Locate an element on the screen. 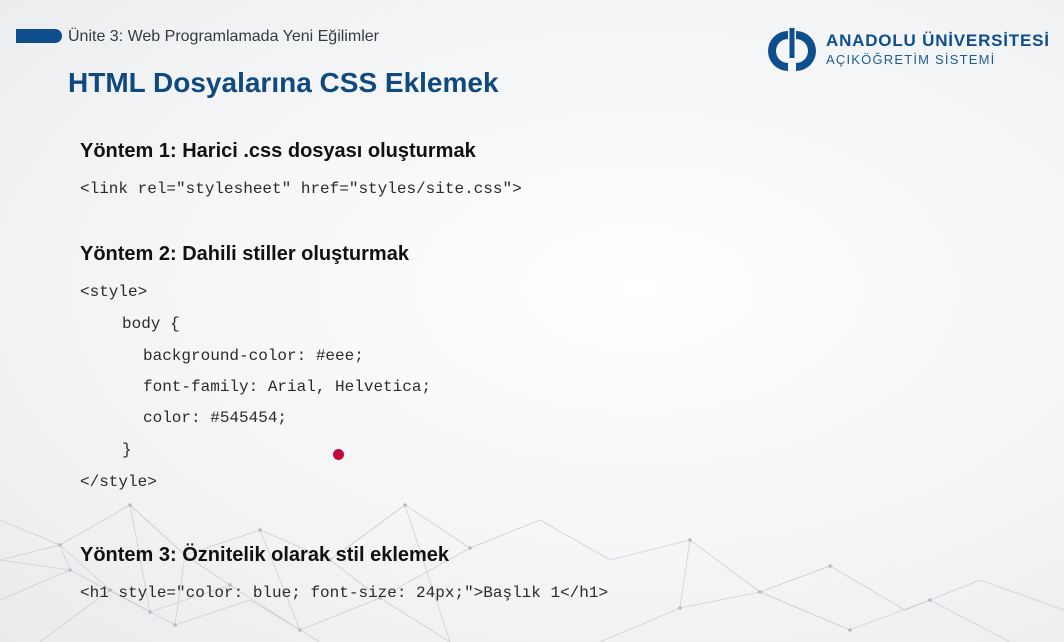  laser-pointer-dot is located at coordinates (338, 454).